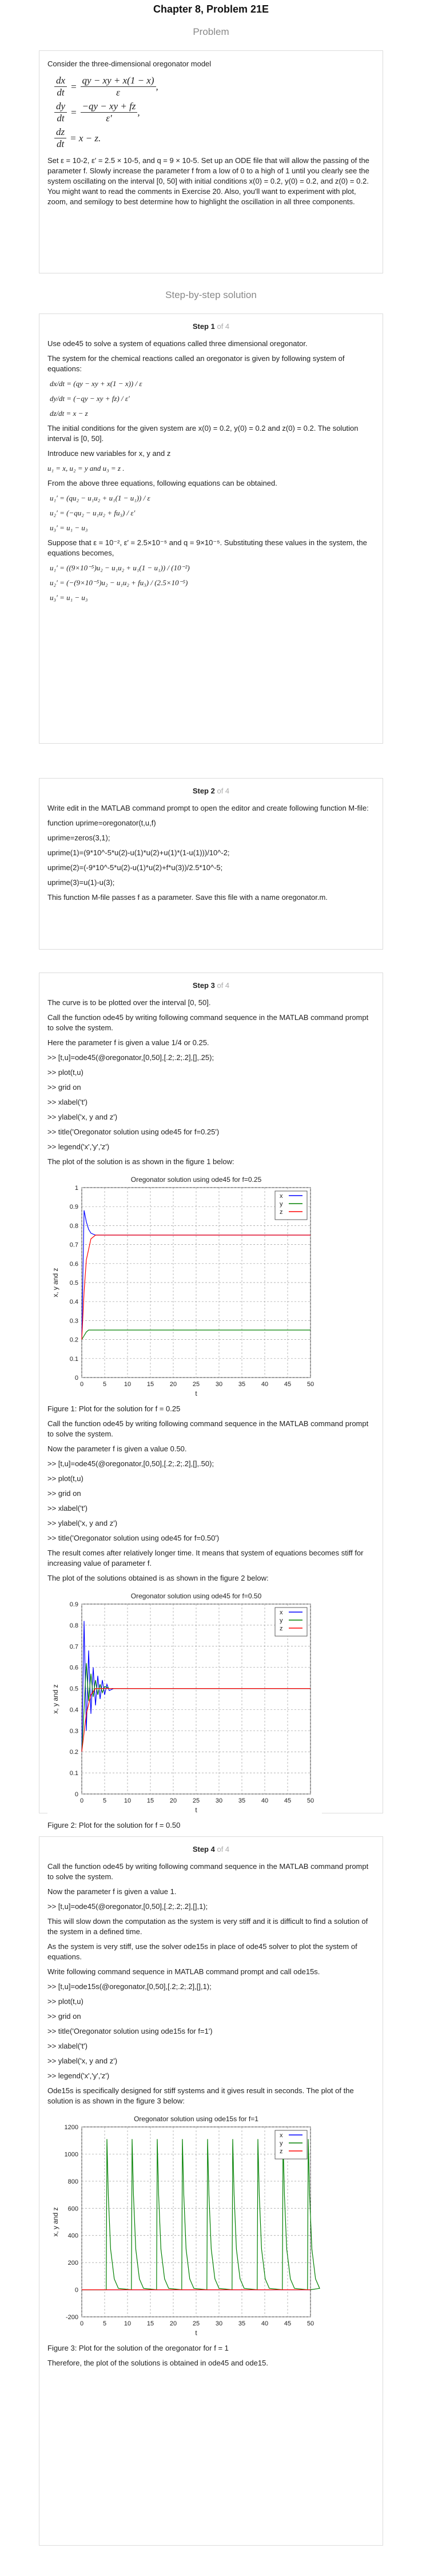 Image resolution: width=422 pixels, height=2576 pixels. Describe the element at coordinates (101, 823) in the screenshot. I see `step2-line: function uprime=oregonator(t,u,f)` at that location.